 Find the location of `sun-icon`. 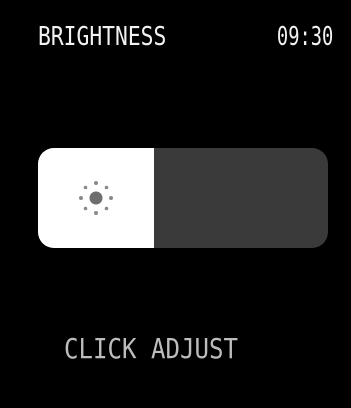

sun-icon is located at coordinates (96, 198).